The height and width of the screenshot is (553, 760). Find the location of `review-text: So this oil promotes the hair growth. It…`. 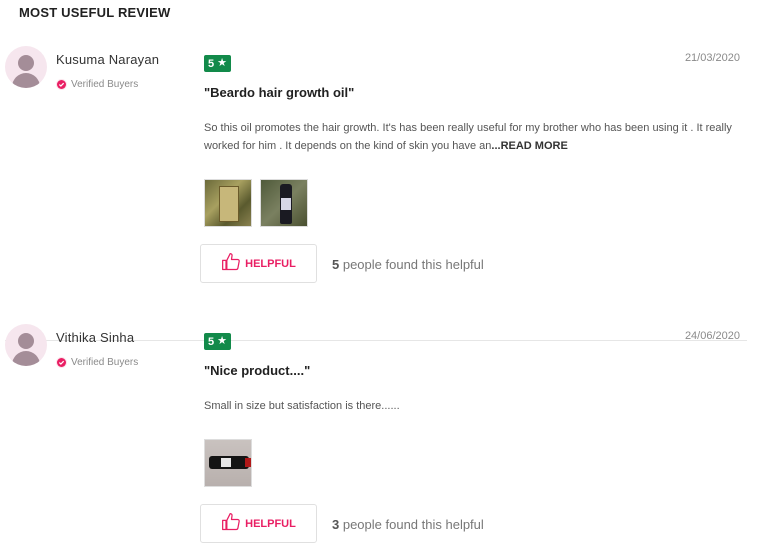

review-text: So this oil promotes the hair growth. It… is located at coordinates (471, 137).